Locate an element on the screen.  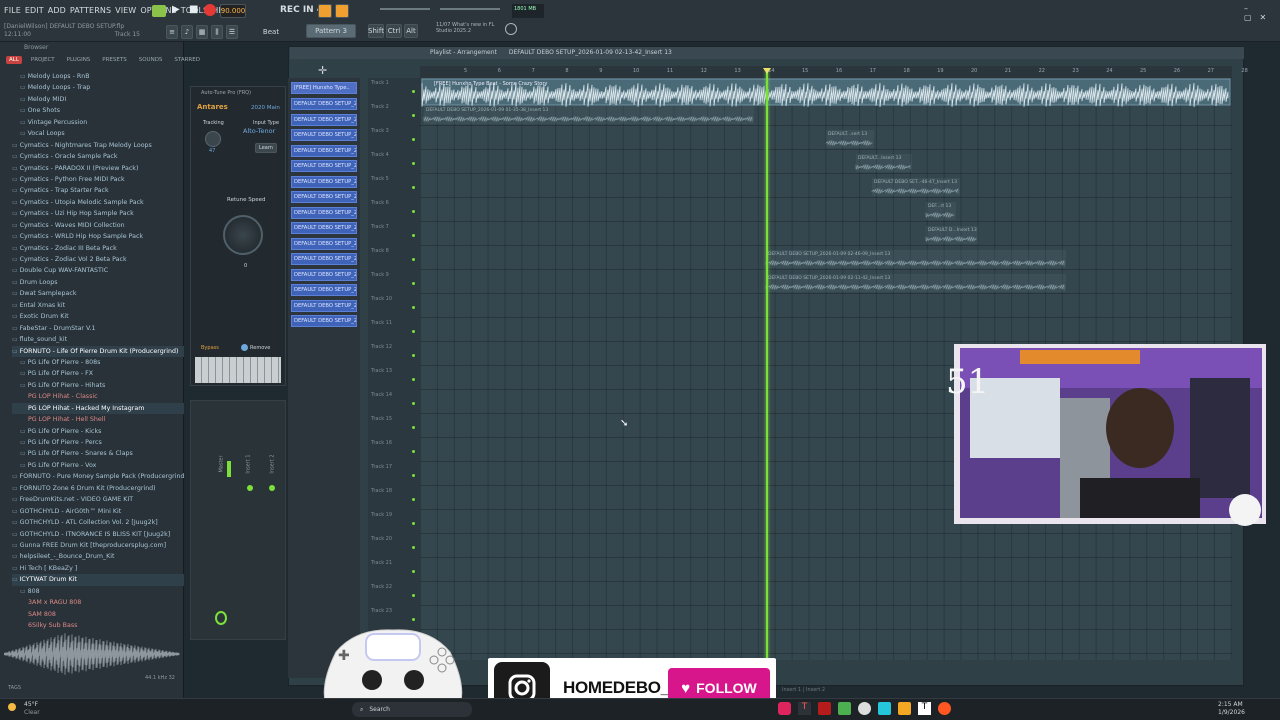
browser-item: PG Life Of Pierre - Snares & Claps is located at coordinates (98, 453).